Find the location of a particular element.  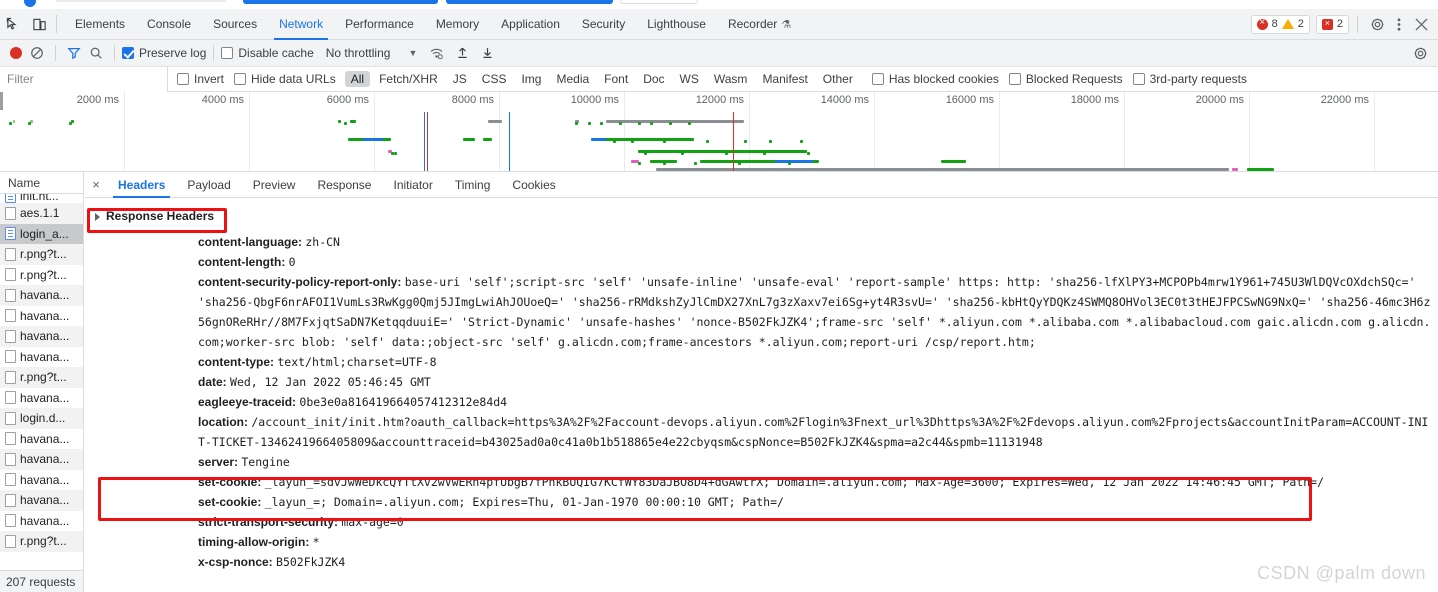

type-chip-ws: WS is located at coordinates (689, 79).